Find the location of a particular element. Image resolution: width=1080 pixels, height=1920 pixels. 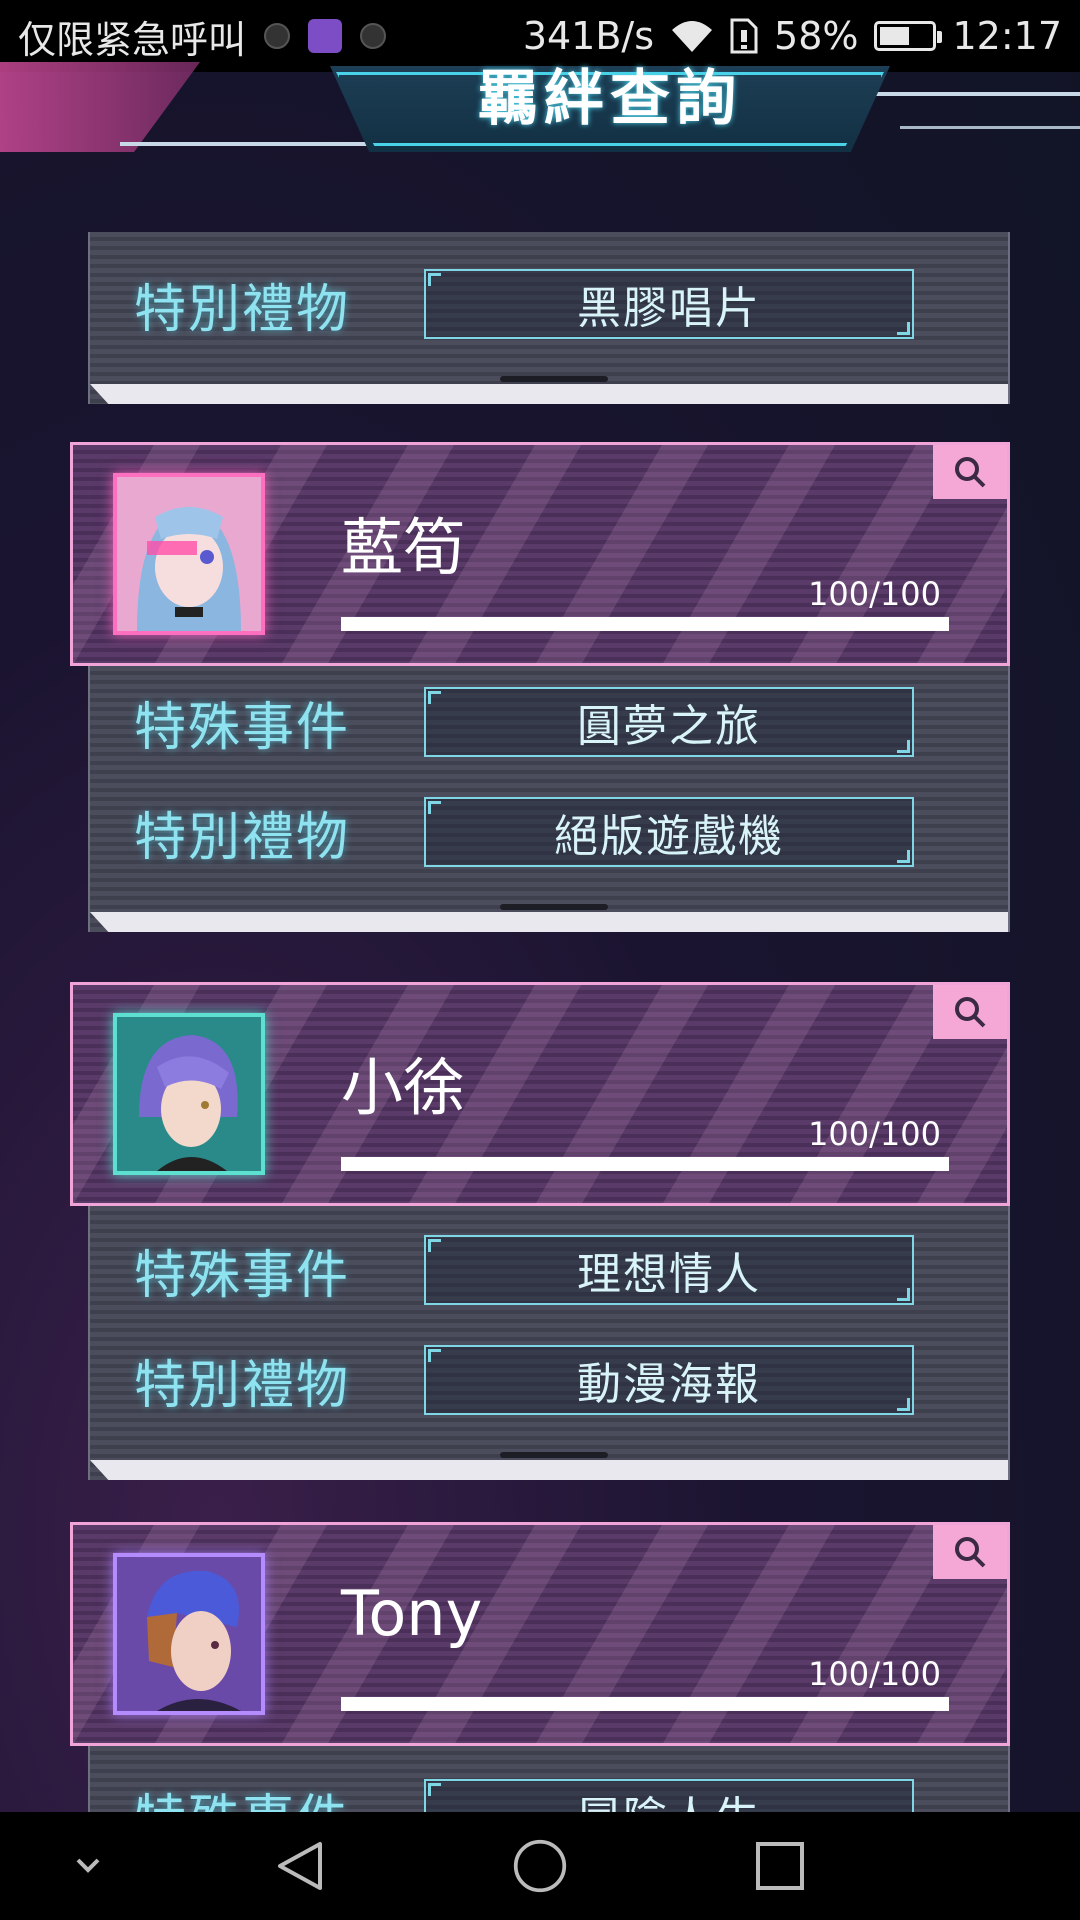

bond-detail-panel: 特別禮物 黑膠唱片 is located at coordinates (549, 318).